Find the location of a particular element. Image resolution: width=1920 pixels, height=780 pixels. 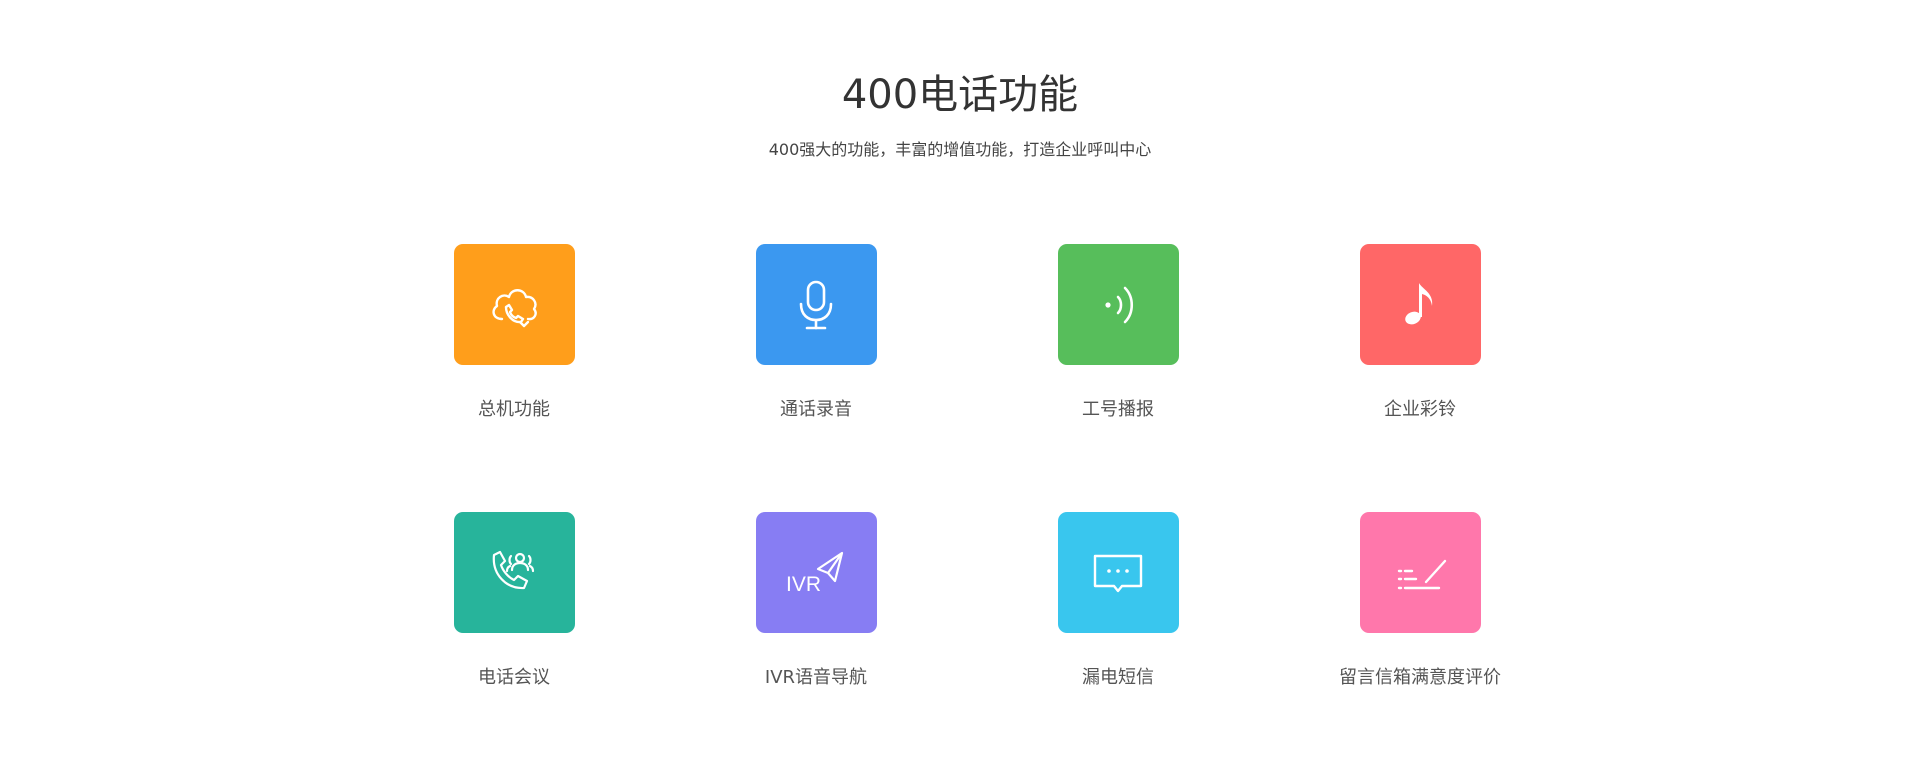

microphone-icon is located at coordinates (816, 304).